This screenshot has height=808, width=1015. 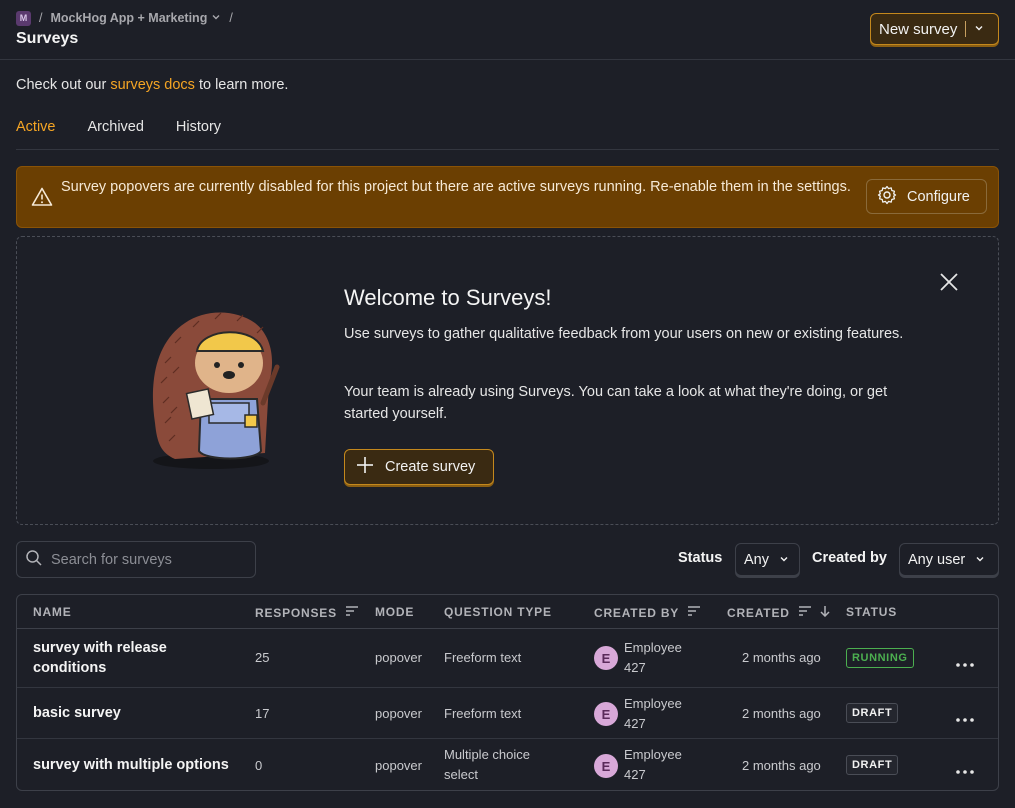 I want to click on column-label: MODE, so click(x=395, y=612).